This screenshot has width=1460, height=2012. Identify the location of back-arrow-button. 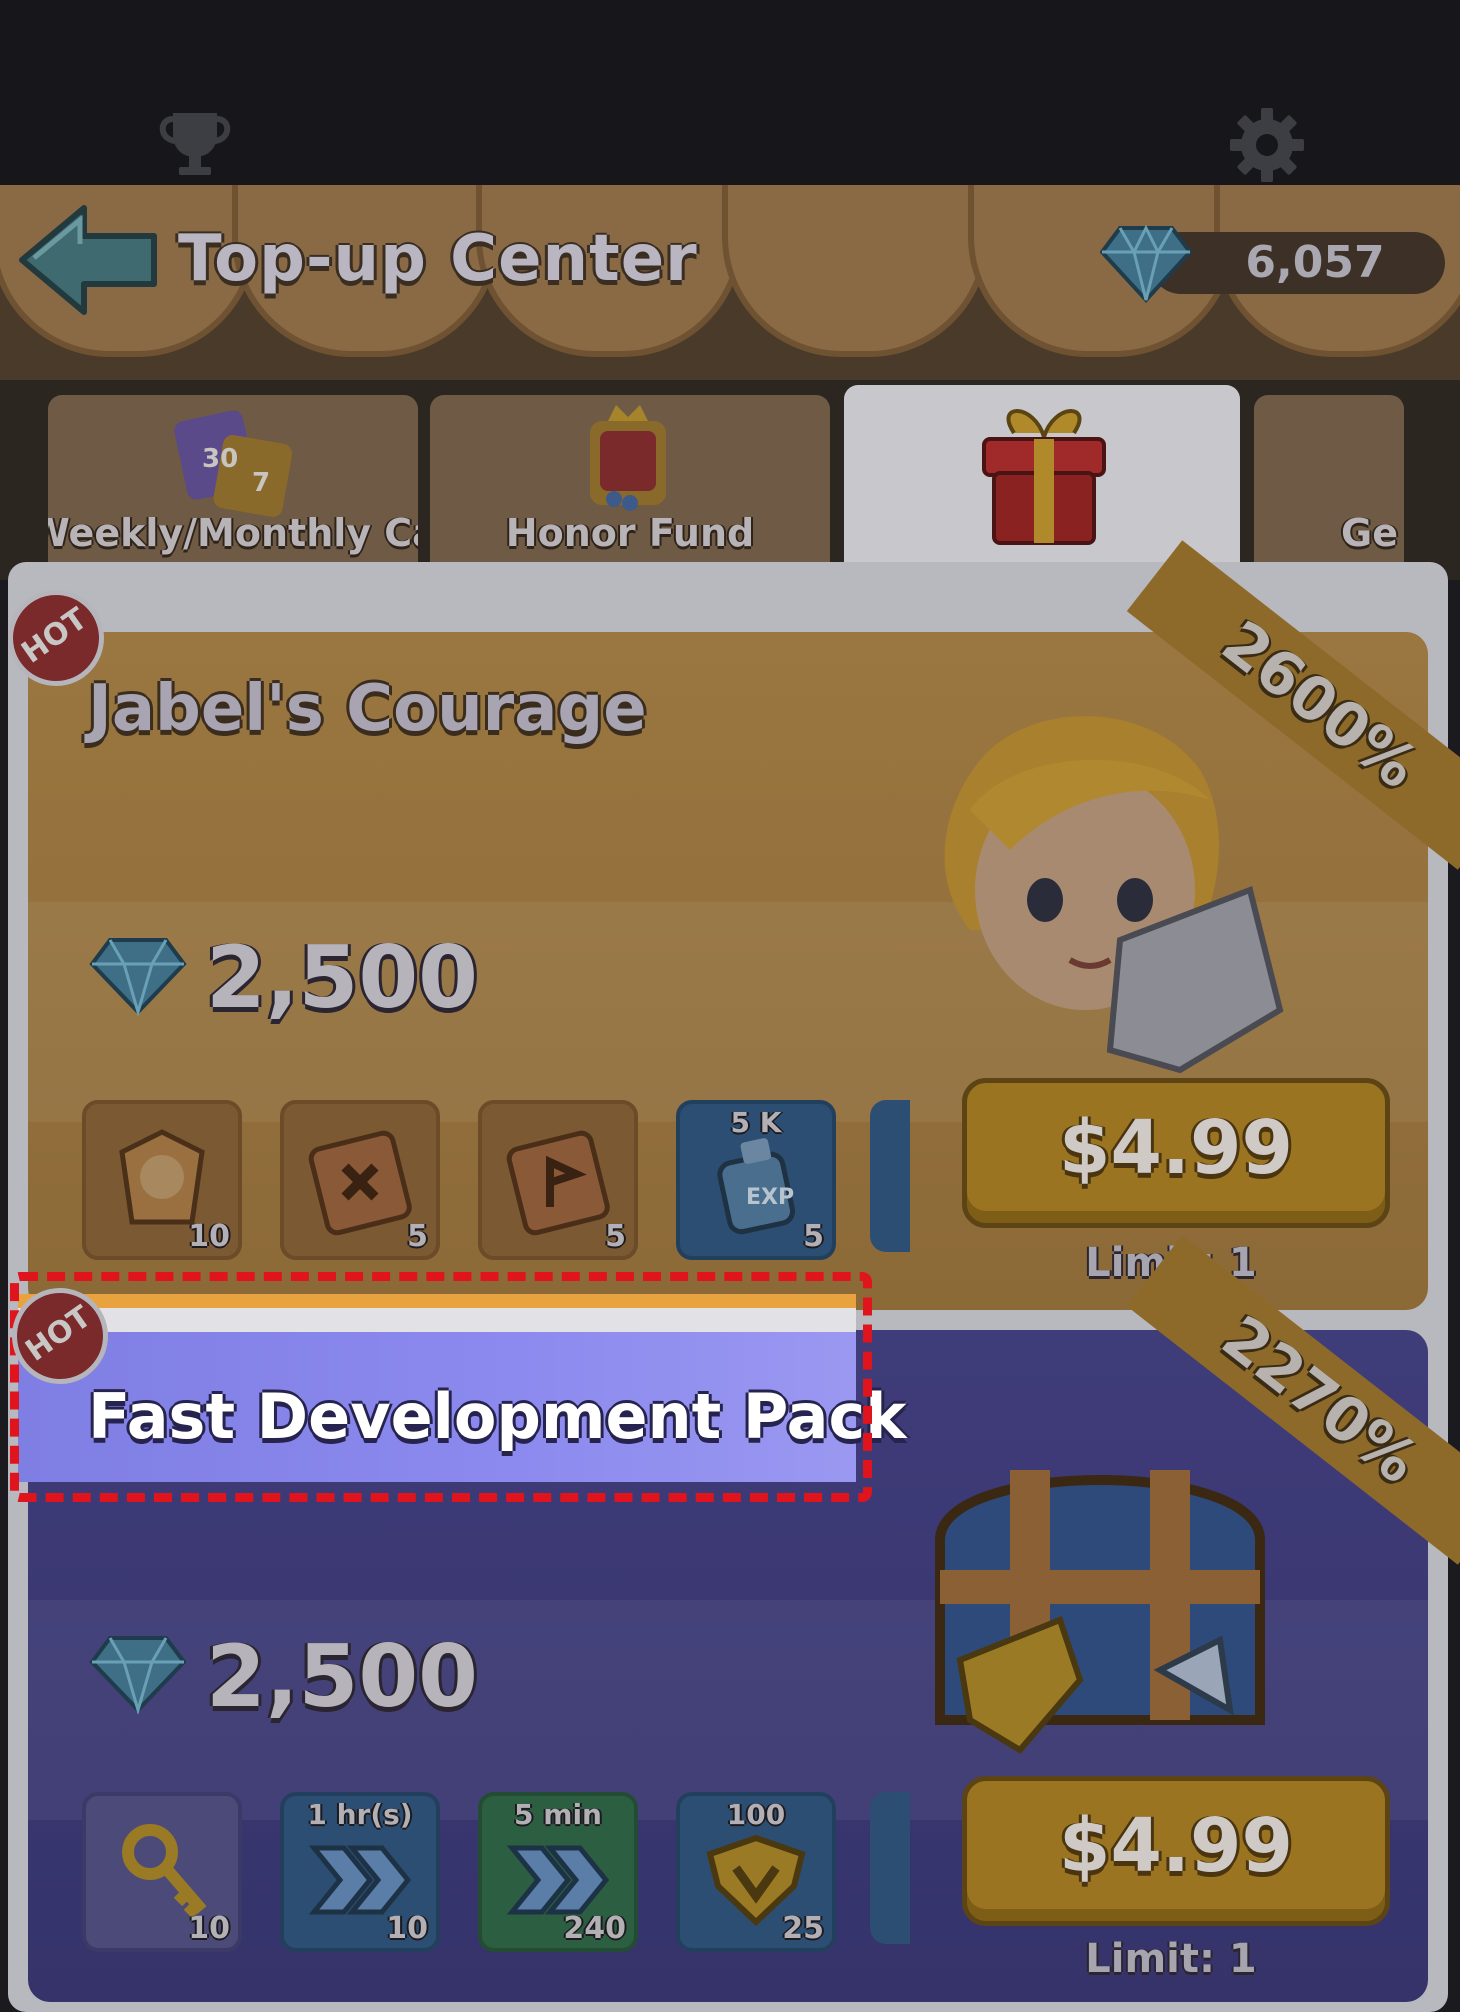
(86, 260).